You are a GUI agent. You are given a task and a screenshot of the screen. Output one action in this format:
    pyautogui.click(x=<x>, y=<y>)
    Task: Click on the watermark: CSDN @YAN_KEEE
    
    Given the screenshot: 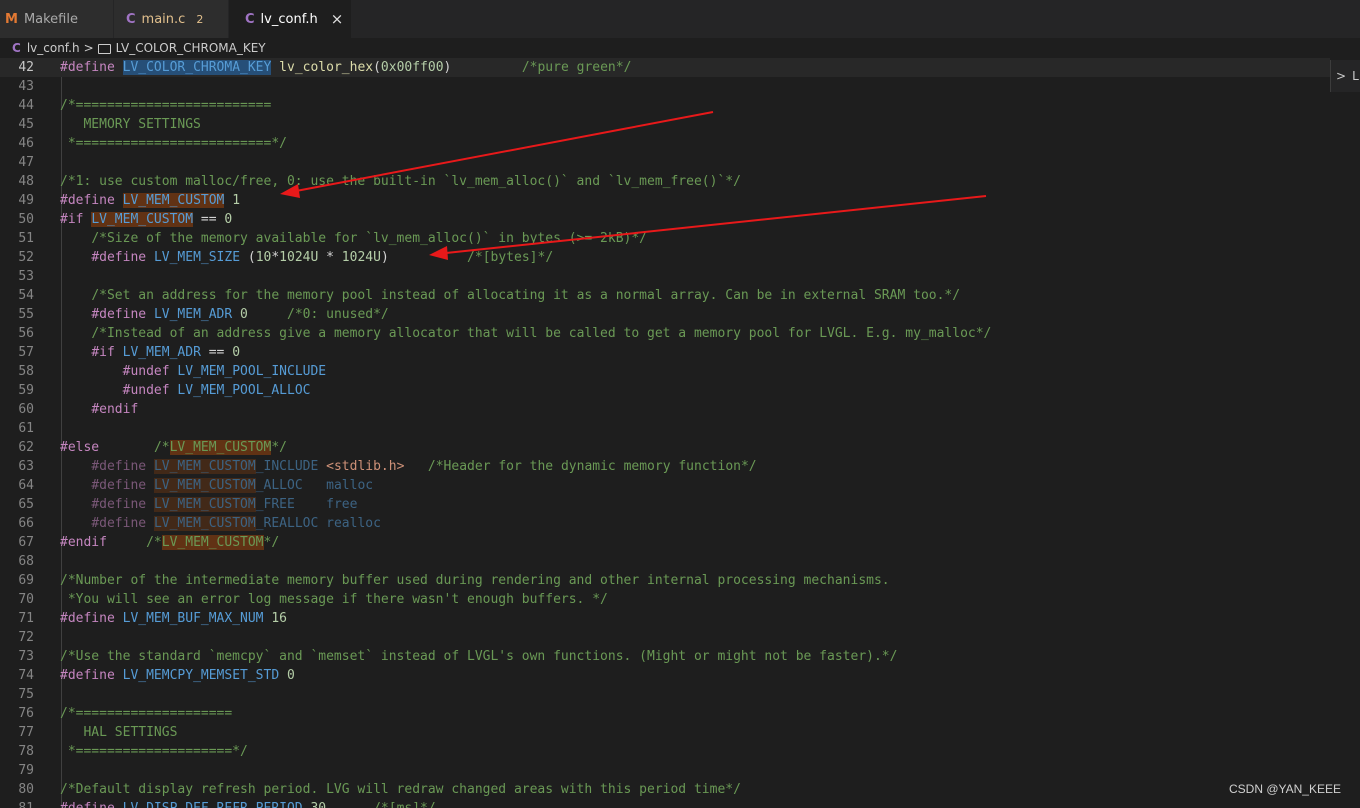 What is the action you would take?
    pyautogui.click(x=1285, y=789)
    